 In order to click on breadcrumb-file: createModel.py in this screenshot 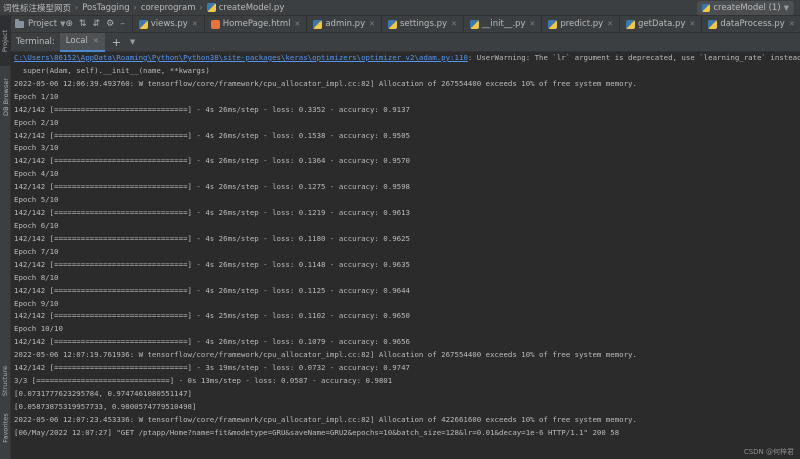, I will do `click(246, 8)`.